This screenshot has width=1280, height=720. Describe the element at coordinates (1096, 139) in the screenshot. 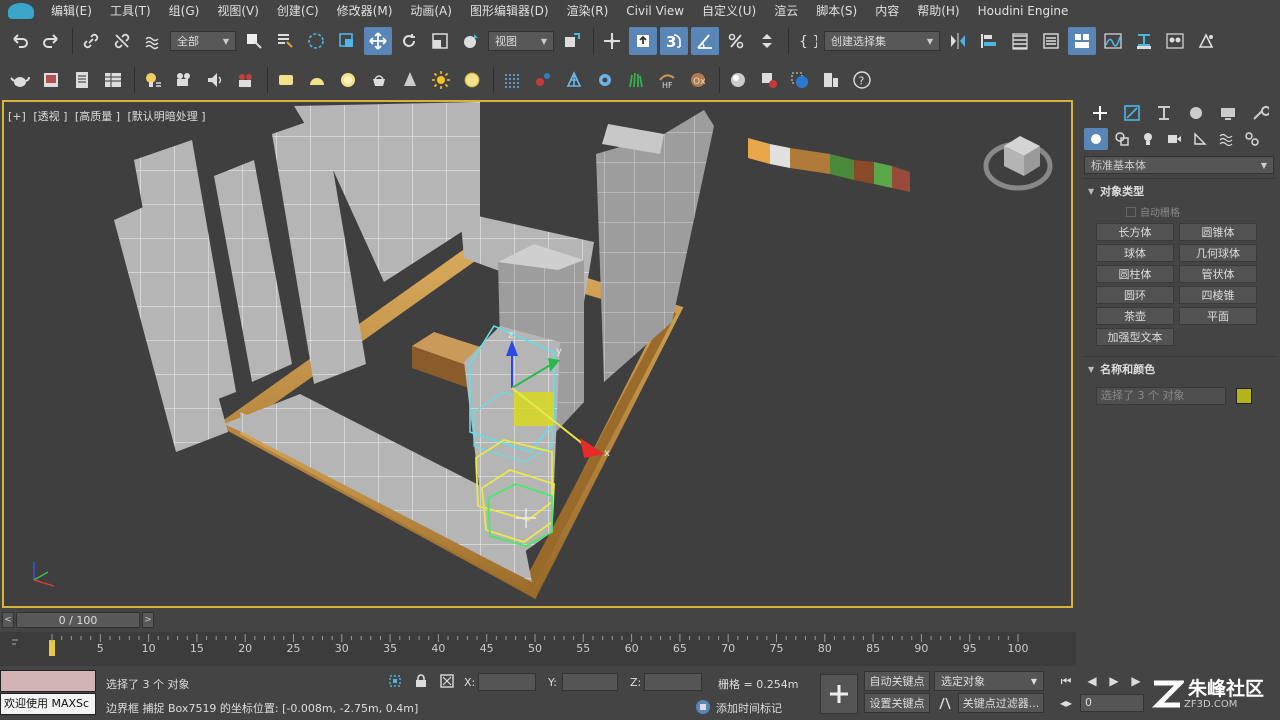

I see `geometry-icon` at that location.